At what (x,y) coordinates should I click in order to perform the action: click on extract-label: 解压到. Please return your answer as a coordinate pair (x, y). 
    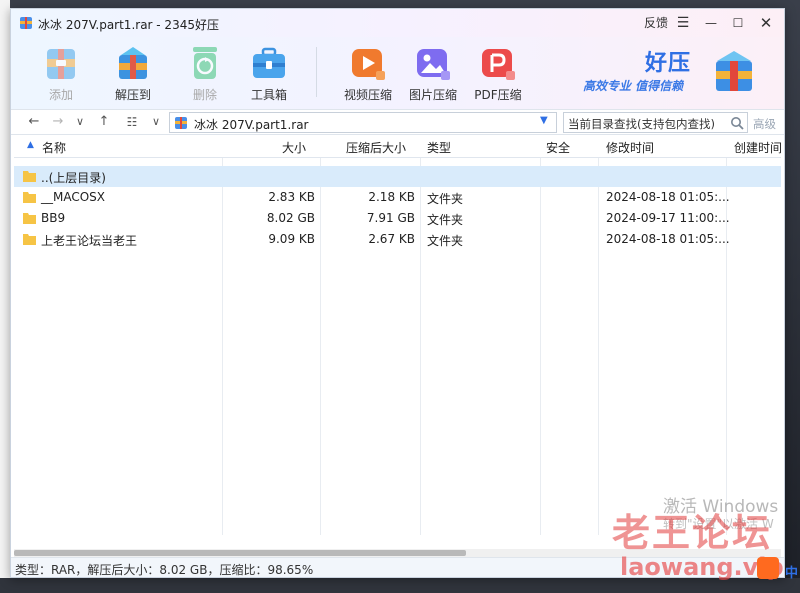
    Looking at the image, I should click on (132, 95).